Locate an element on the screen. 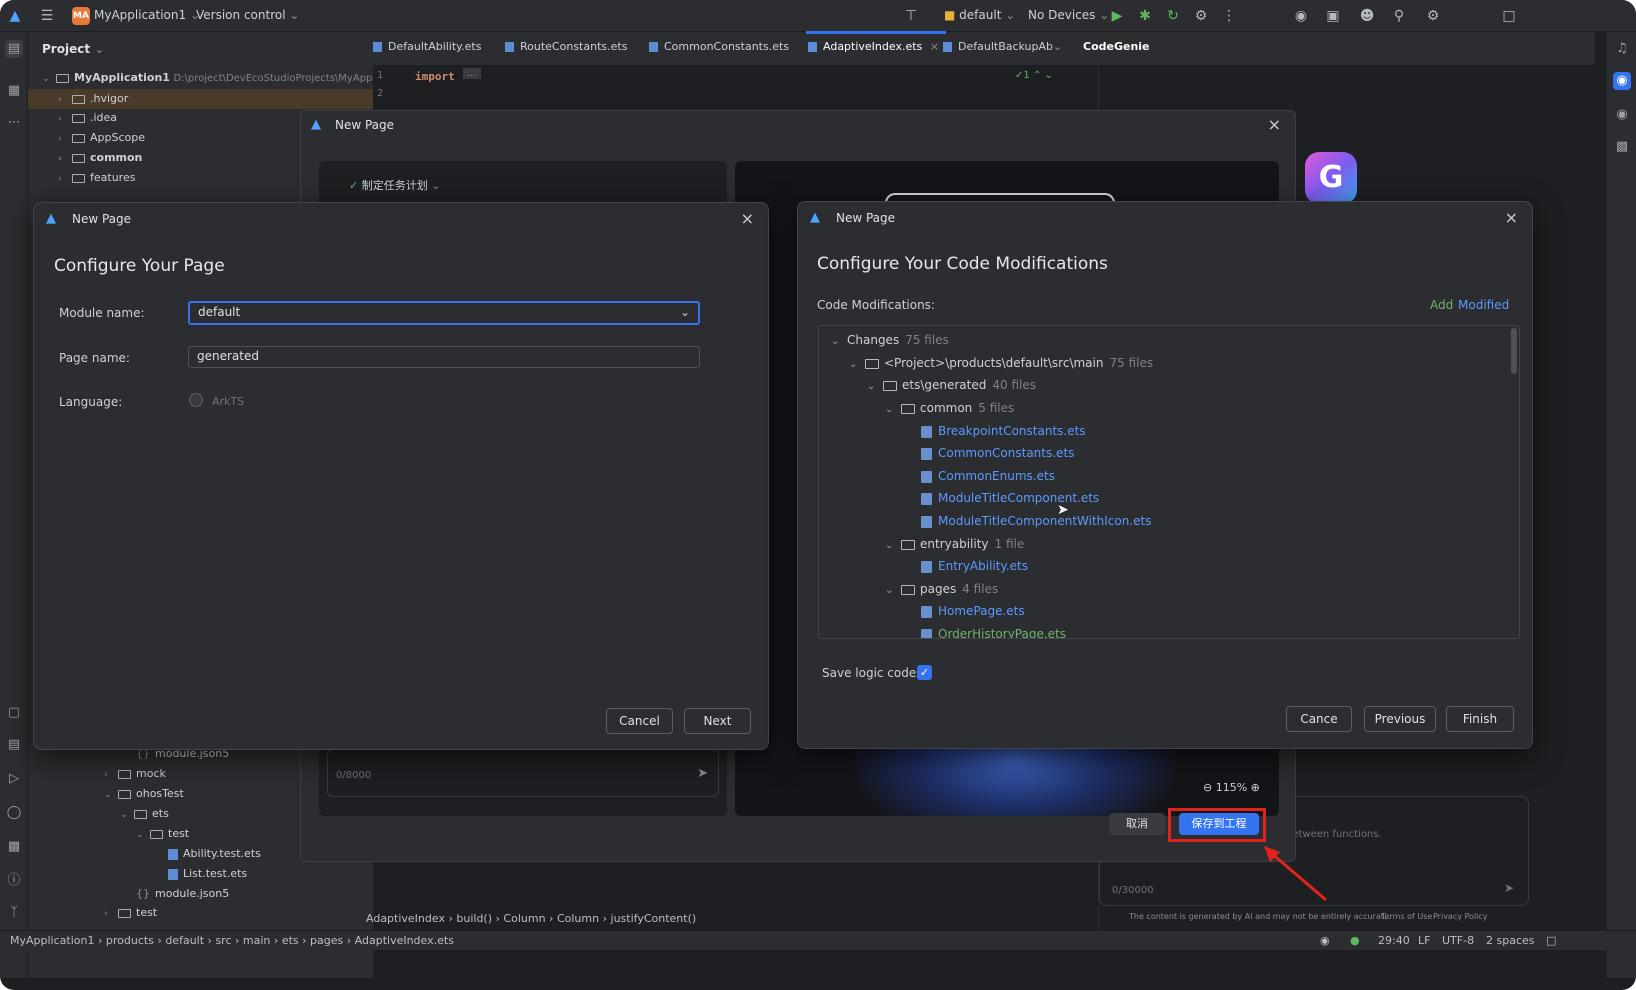 Image resolution: width=1636 pixels, height=990 pixels. profiler-icon: ⚙ is located at coordinates (1201, 16).